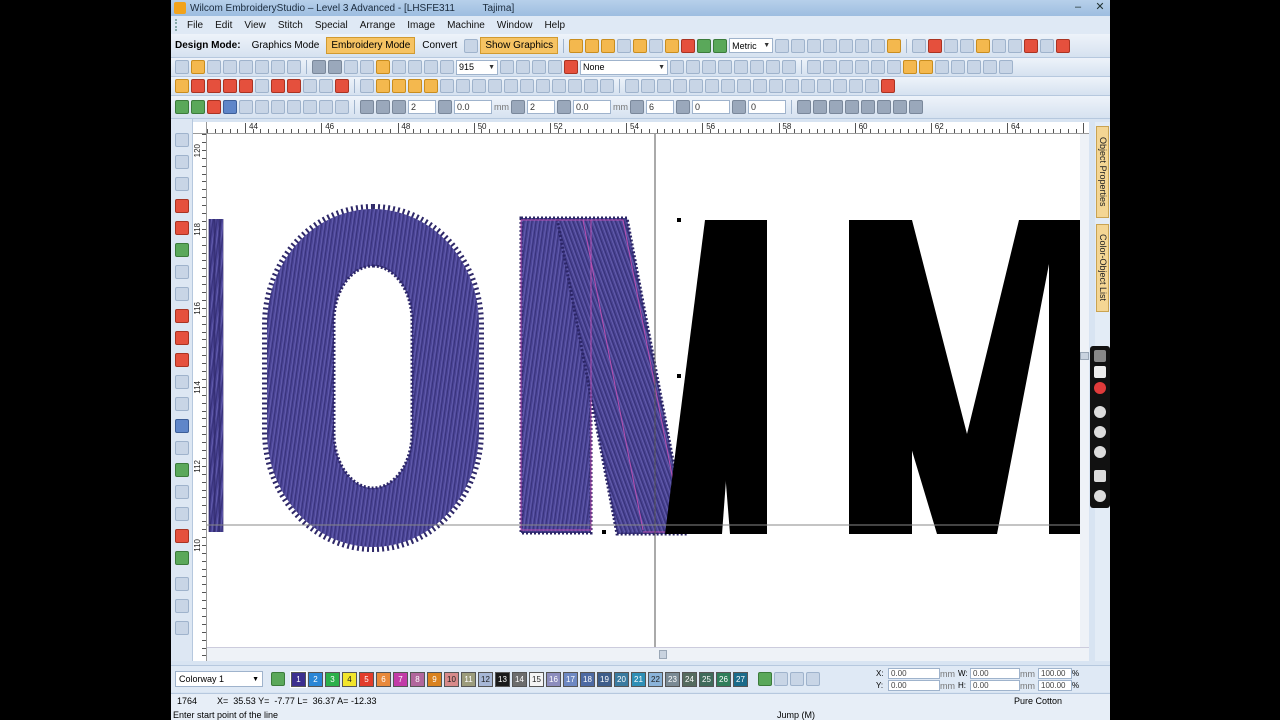 This screenshot has height=720, width=1280. Describe the element at coordinates (741, 67) in the screenshot. I see `tie-in-icon` at that location.